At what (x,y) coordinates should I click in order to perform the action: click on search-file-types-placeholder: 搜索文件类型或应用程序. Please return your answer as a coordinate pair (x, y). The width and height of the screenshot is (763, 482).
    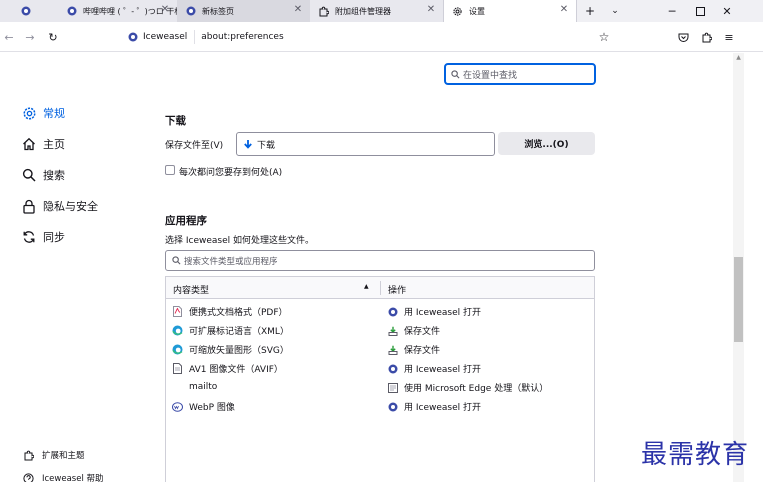
    Looking at the image, I should click on (231, 261).